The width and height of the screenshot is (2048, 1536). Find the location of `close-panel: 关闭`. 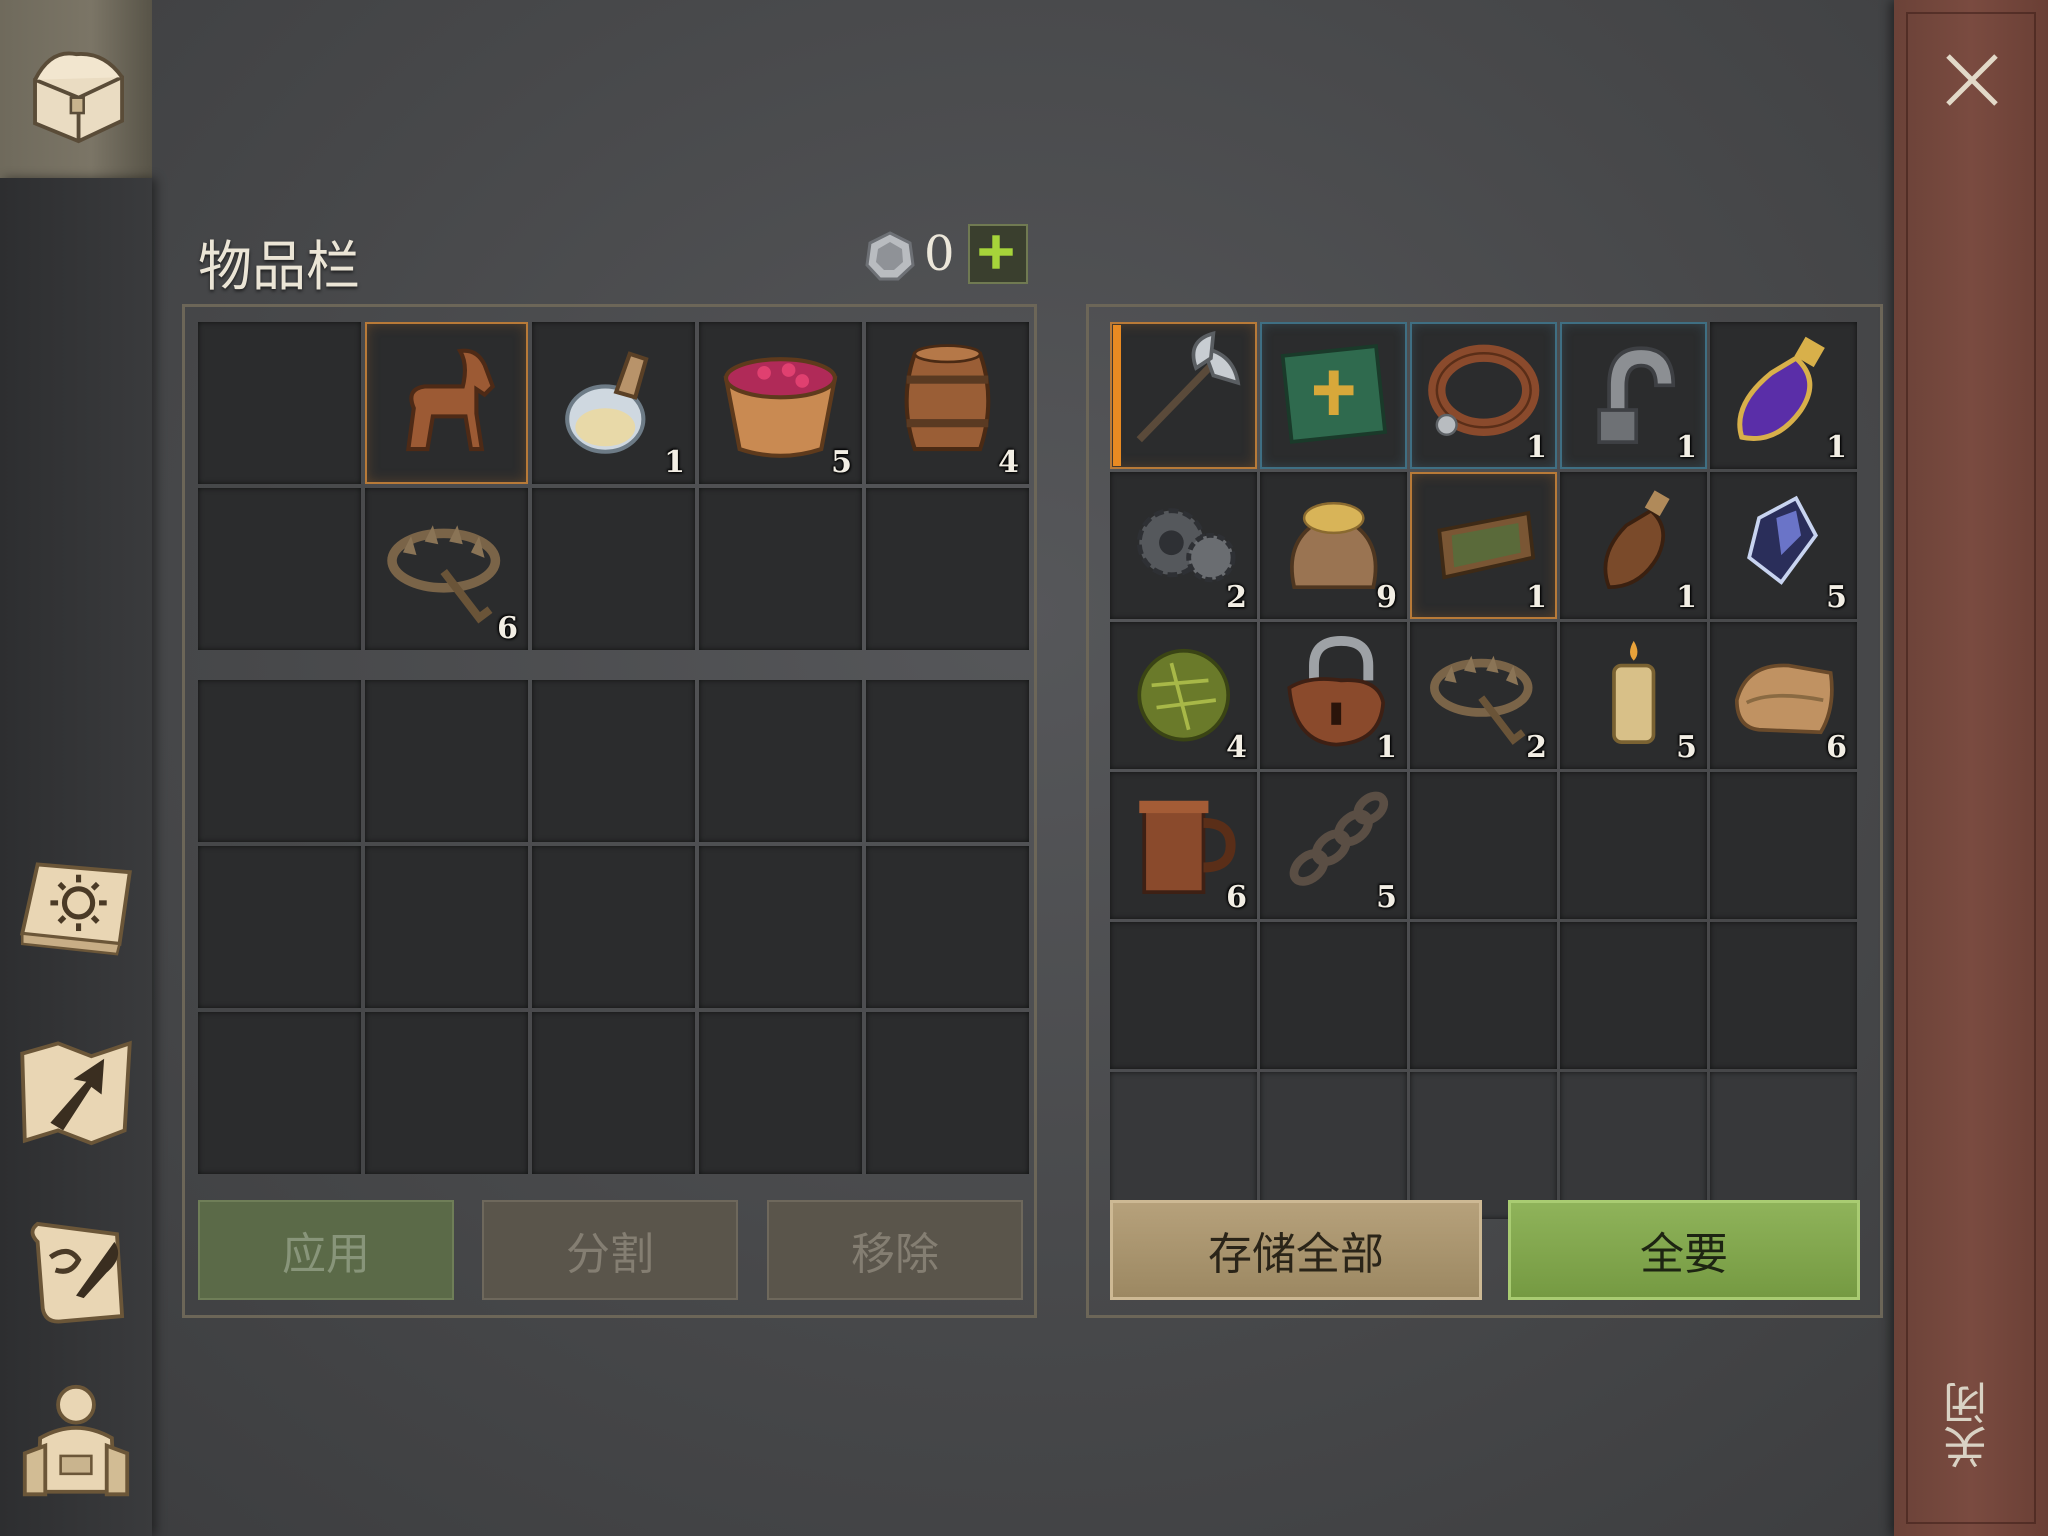

close-panel: 关闭 is located at coordinates (1971, 768).